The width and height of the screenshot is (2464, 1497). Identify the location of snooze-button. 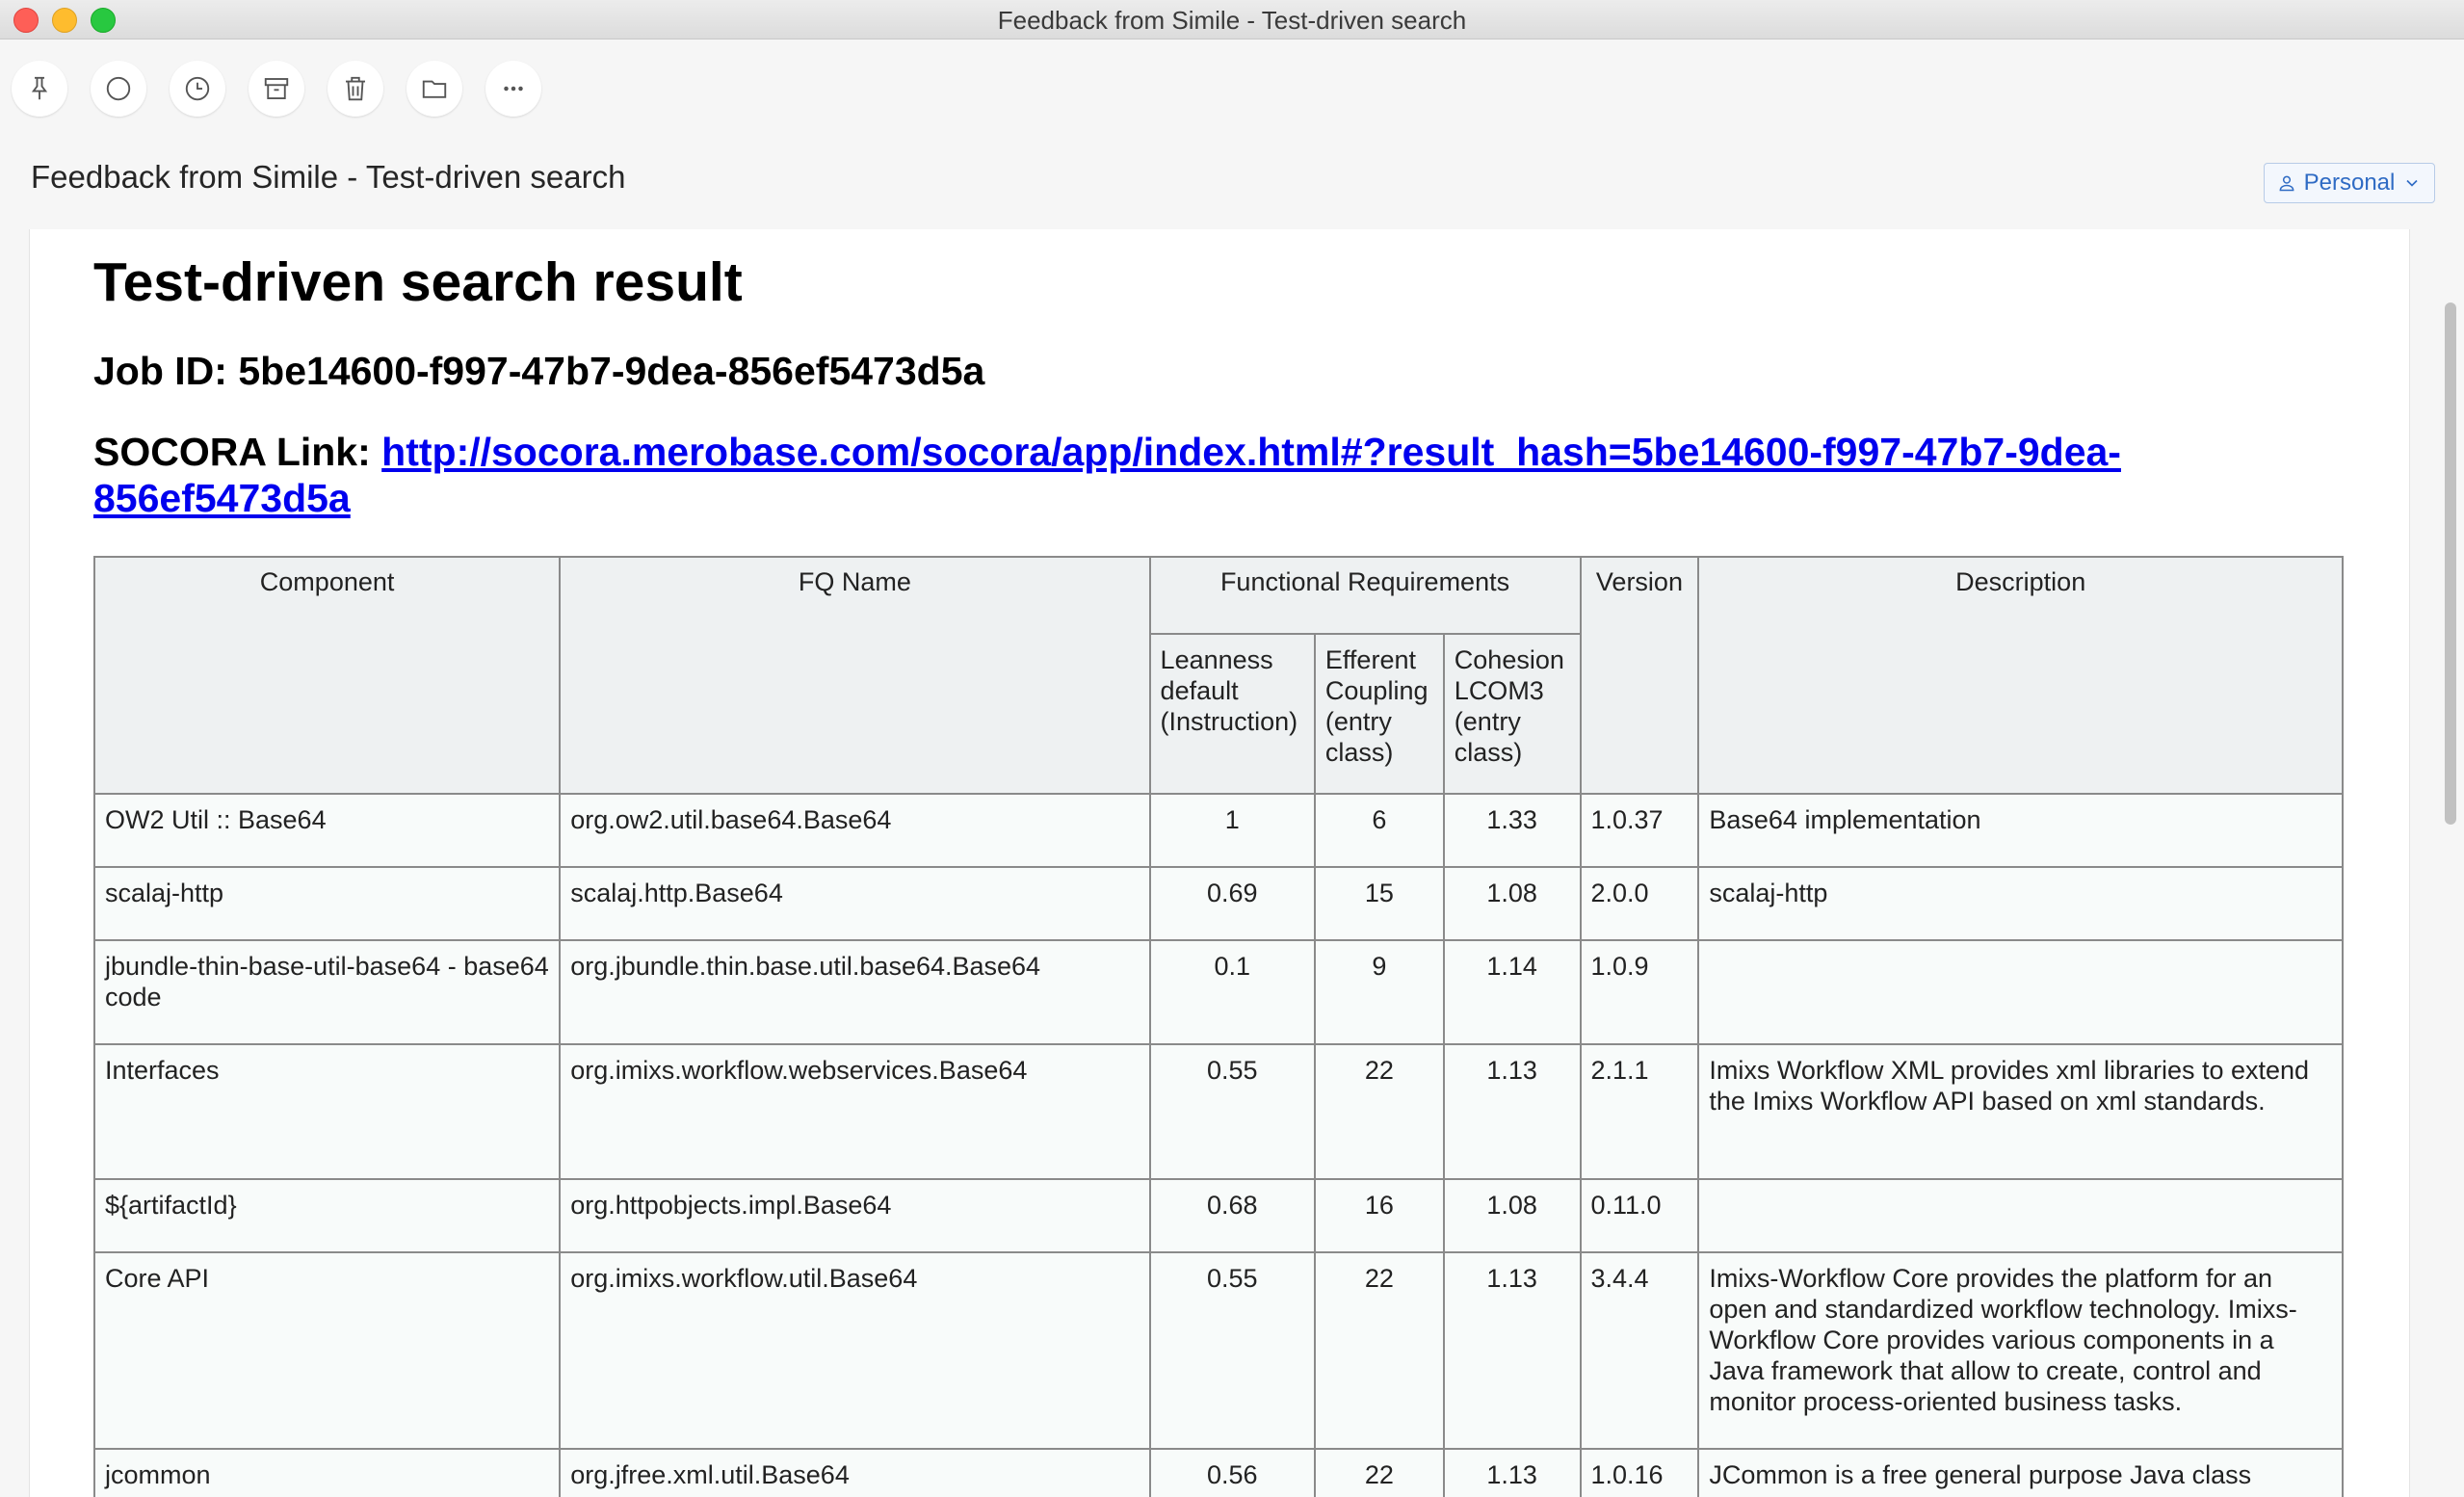
(197, 89).